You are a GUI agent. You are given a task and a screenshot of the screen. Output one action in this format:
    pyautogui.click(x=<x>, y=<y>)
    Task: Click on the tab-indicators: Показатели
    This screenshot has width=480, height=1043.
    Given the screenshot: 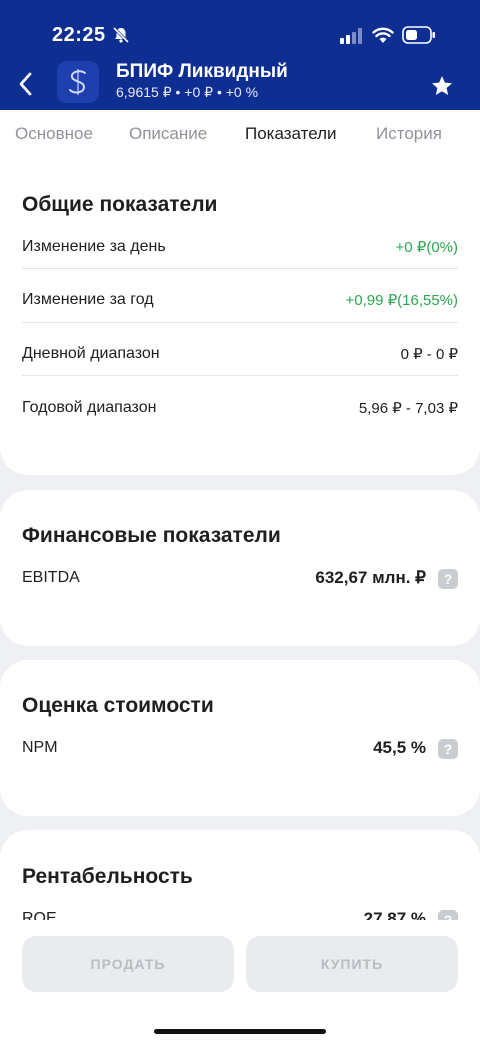 What is the action you would take?
    pyautogui.click(x=291, y=134)
    